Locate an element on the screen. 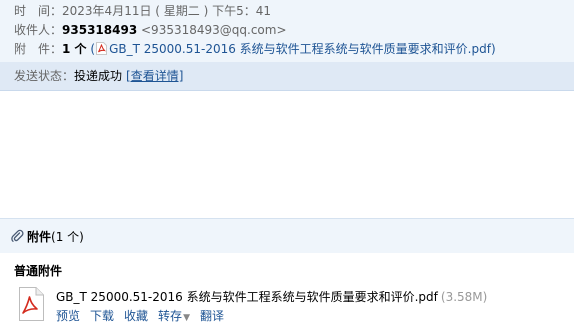  status-row: 发送状态：投递成功 [查看详情] is located at coordinates (98, 76).